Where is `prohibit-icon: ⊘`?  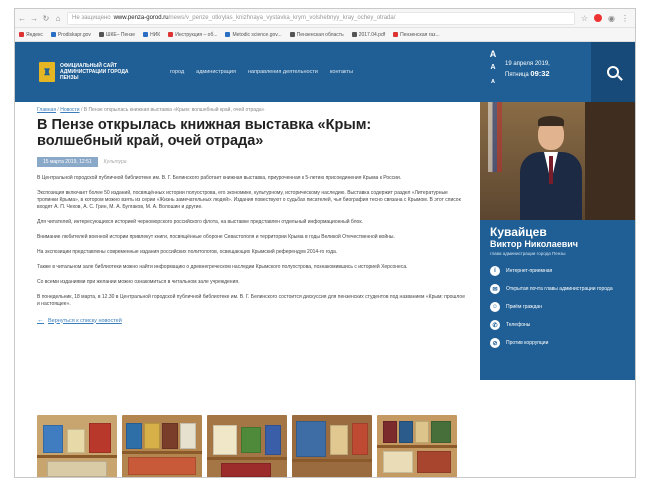
prohibit-icon: ⊘ is located at coordinates (495, 343).